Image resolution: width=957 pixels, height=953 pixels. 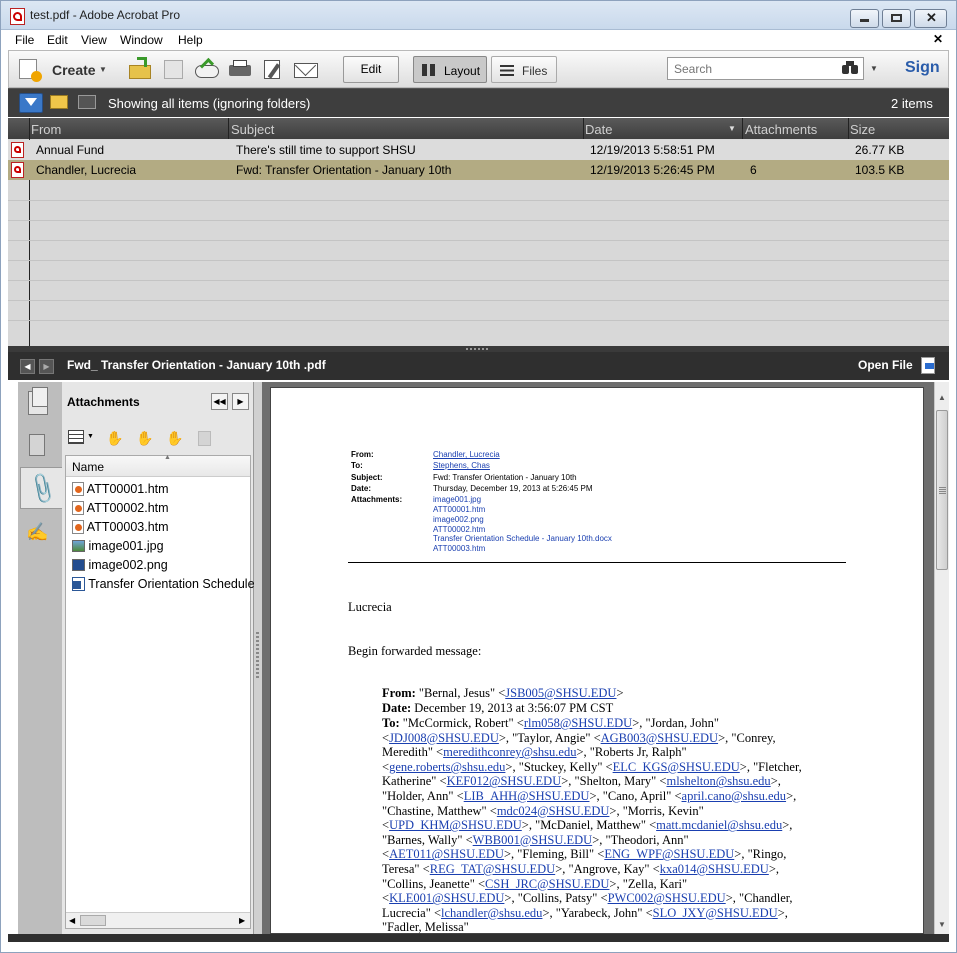 What do you see at coordinates (120, 567) in the screenshot?
I see `list-item: image002.png` at bounding box center [120, 567].